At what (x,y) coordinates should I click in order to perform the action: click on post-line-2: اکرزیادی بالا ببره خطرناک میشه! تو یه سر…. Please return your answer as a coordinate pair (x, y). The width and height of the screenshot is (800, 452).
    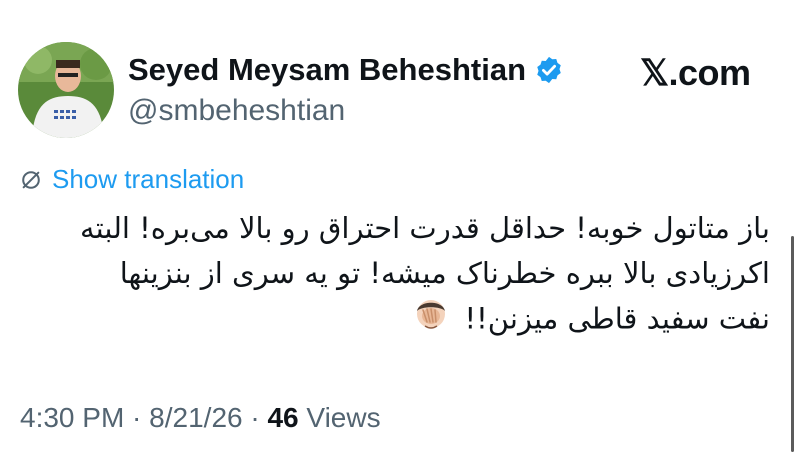
    Looking at the image, I should click on (444, 273).